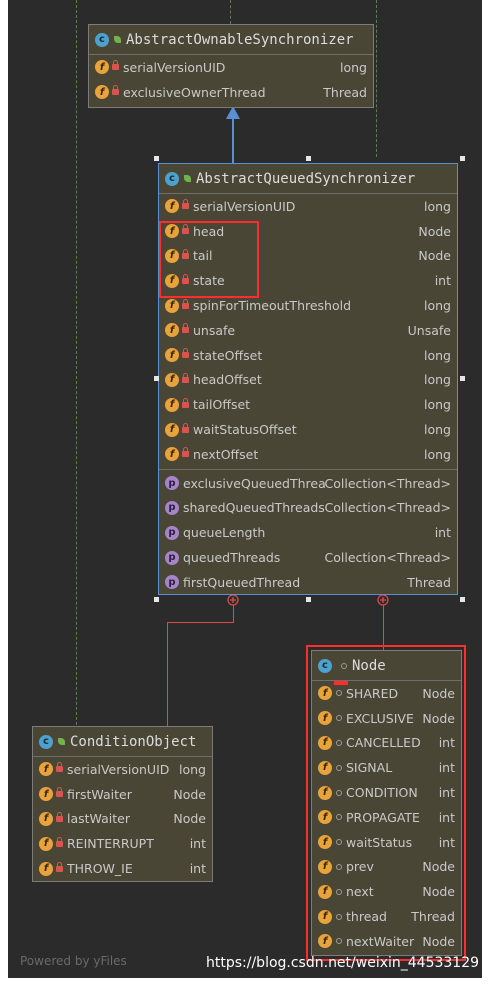 This screenshot has width=489, height=984. What do you see at coordinates (233, 613) in the screenshot?
I see `inner-link-condition-v1` at bounding box center [233, 613].